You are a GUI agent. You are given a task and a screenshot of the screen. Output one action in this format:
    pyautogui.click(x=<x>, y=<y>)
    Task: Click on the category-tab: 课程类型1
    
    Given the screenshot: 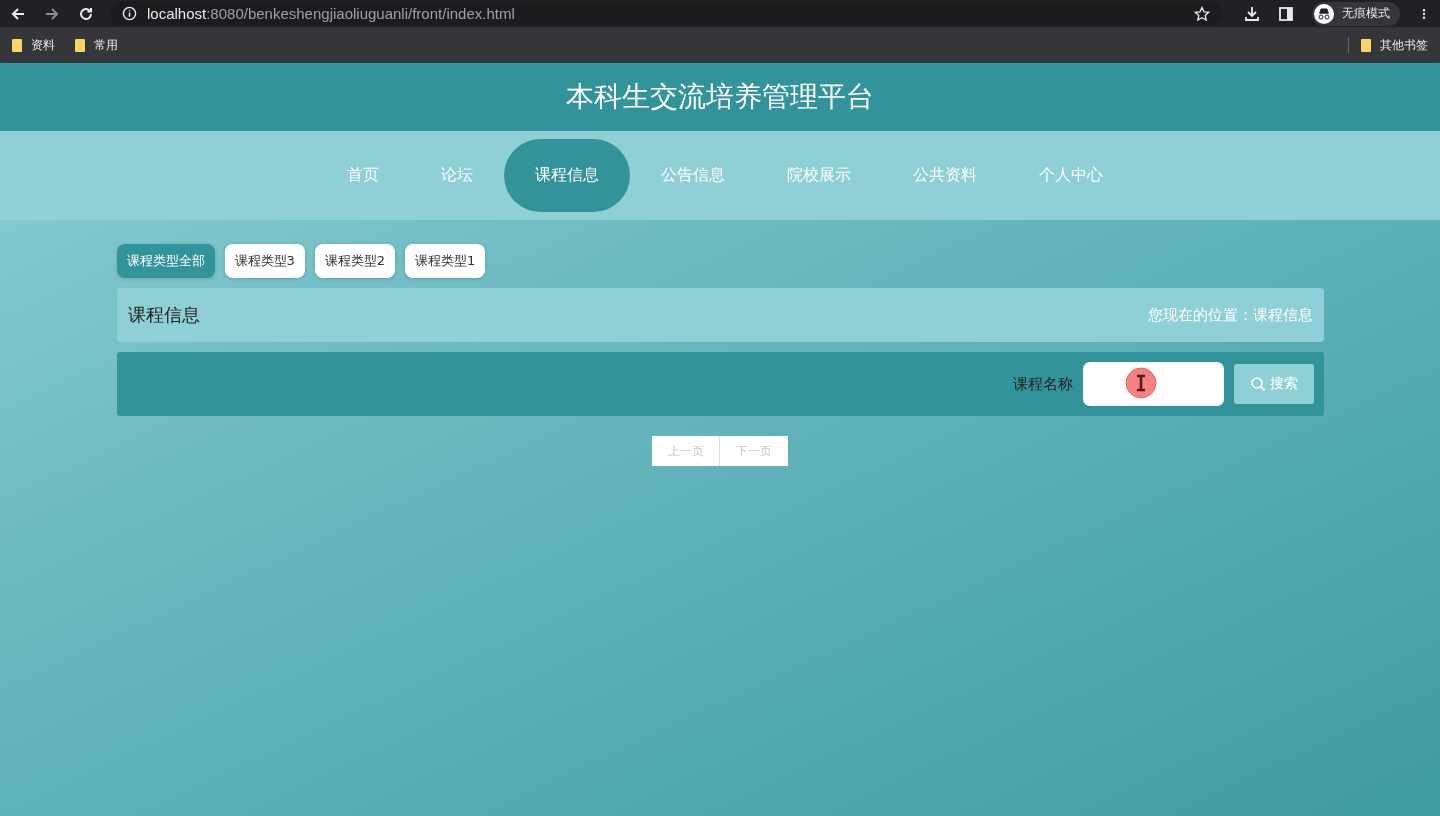 What is the action you would take?
    pyautogui.click(x=445, y=261)
    